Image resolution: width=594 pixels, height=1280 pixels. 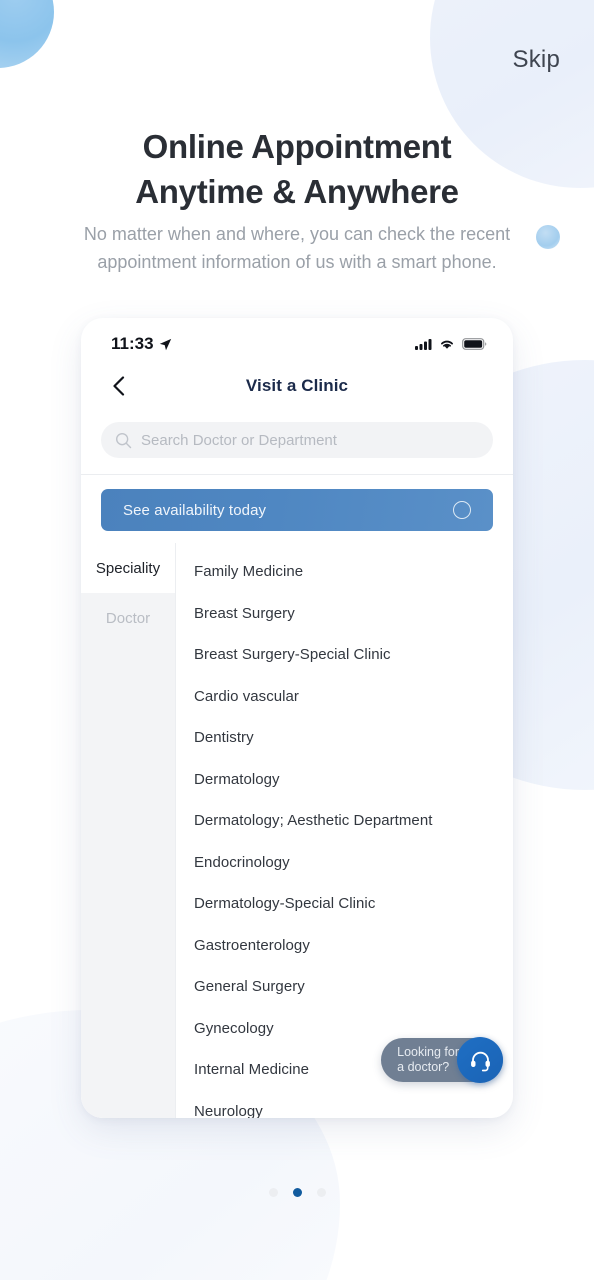 I want to click on tabs-filler, so click(x=128, y=880).